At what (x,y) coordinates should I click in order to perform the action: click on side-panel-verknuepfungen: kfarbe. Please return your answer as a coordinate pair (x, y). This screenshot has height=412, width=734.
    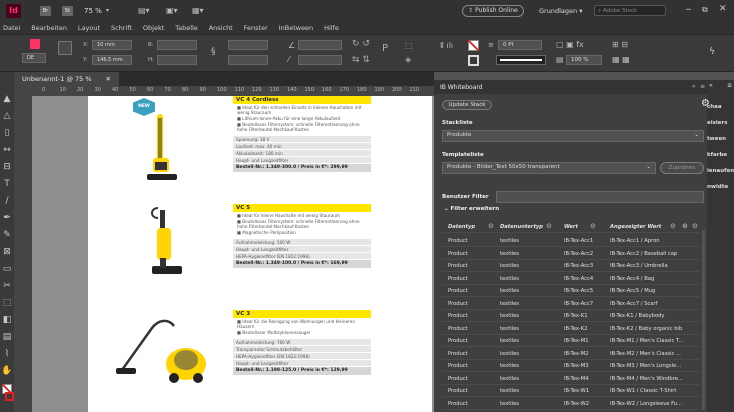
    Looking at the image, I should click on (717, 155).